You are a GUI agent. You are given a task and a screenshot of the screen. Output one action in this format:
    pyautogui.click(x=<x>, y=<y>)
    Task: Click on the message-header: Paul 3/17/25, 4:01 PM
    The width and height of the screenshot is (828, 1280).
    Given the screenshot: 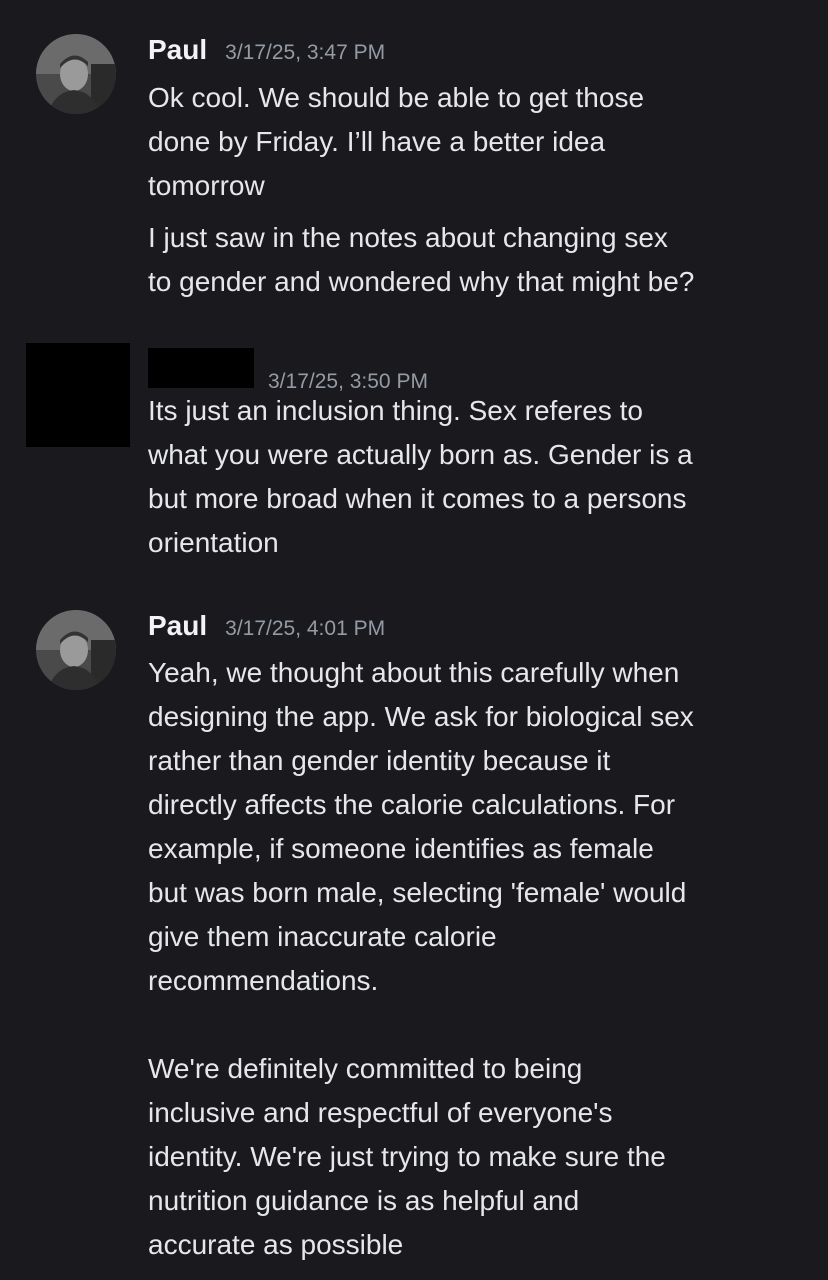 What is the action you would take?
    pyautogui.click(x=266, y=628)
    